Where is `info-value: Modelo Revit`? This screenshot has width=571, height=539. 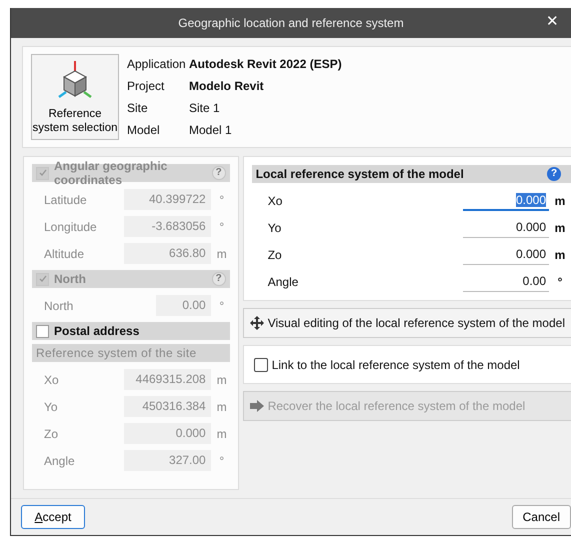 info-value: Modelo Revit is located at coordinates (227, 86).